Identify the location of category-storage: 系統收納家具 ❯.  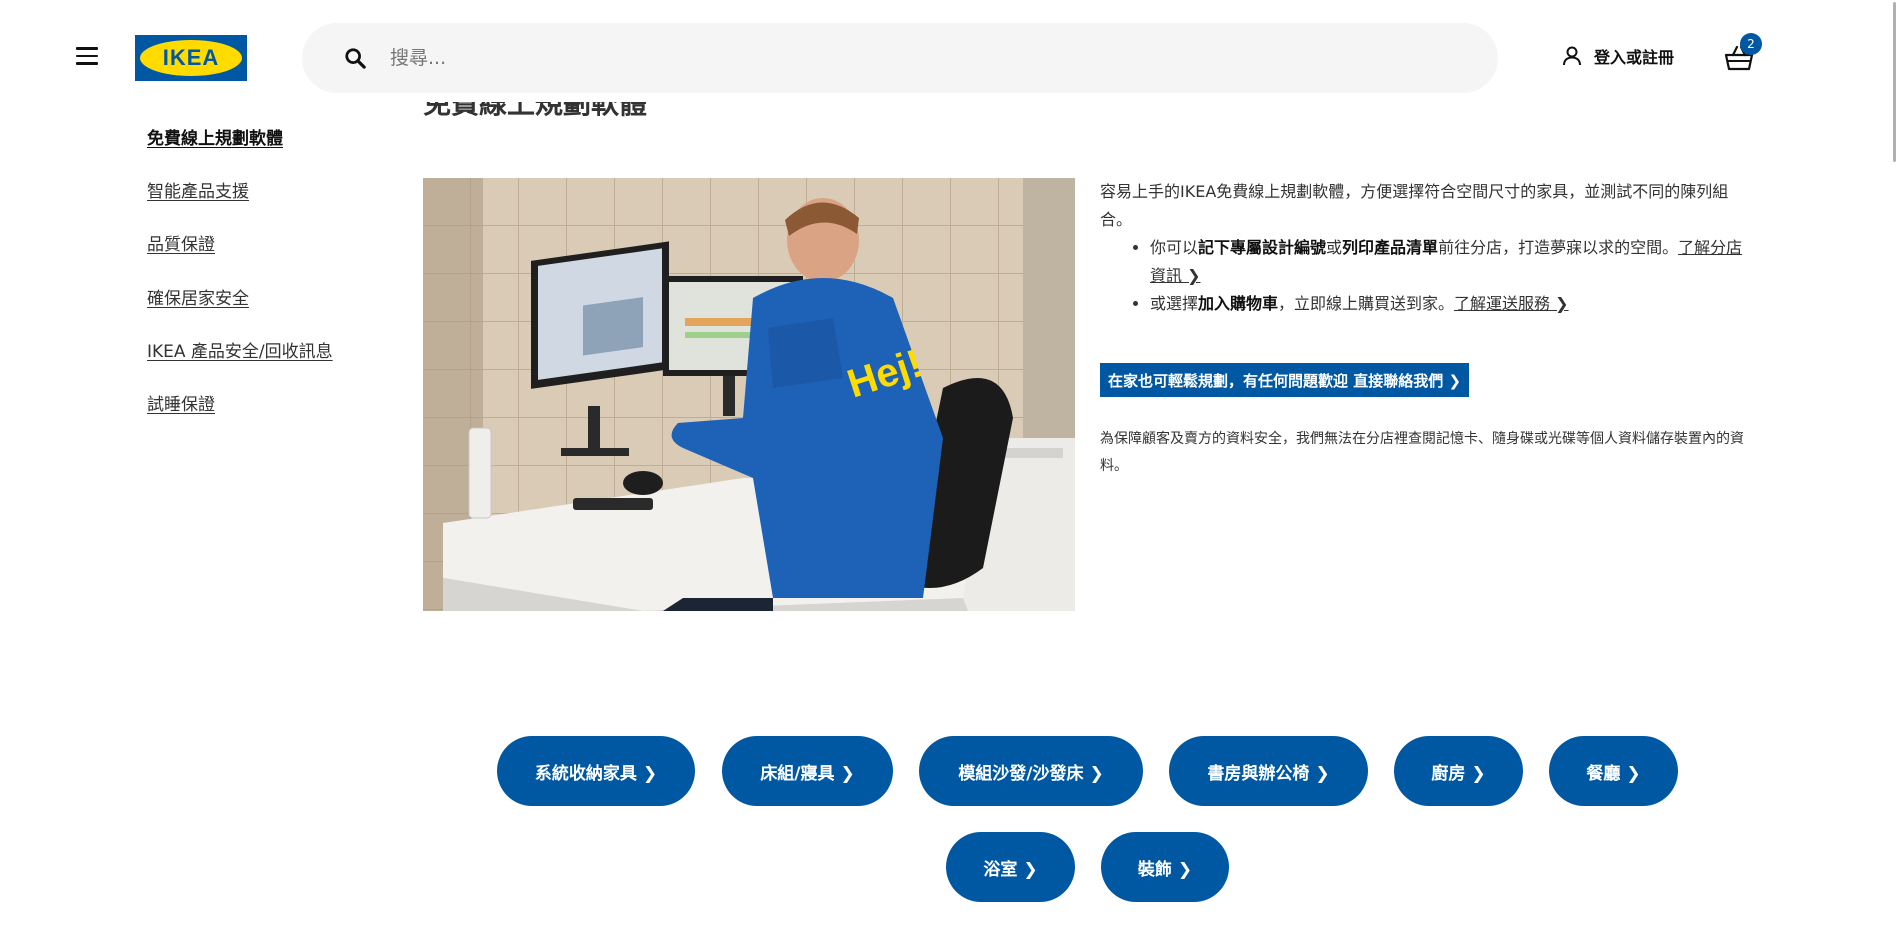
(596, 771).